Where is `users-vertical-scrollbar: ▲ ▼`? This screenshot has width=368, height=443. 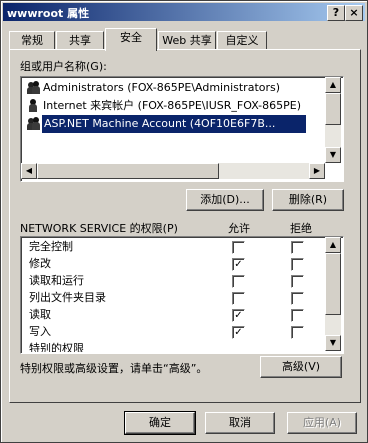
users-vertical-scrollbar: ▲ ▼ is located at coordinates (333, 120).